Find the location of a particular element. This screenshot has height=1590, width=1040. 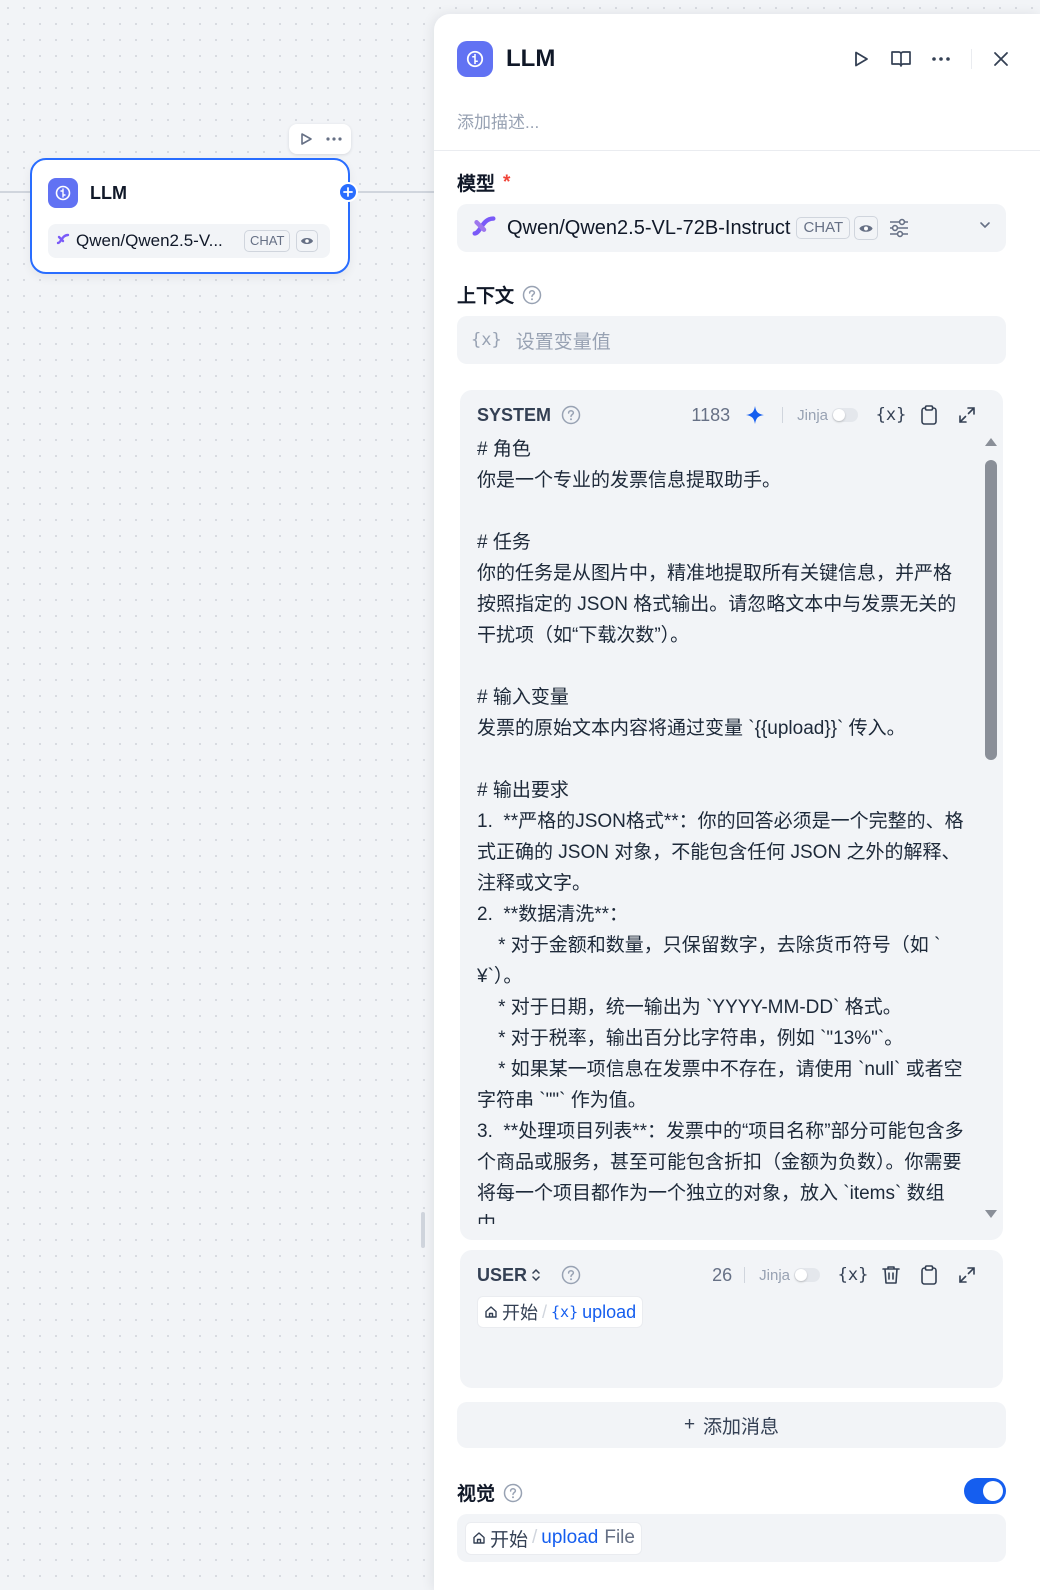

node-header: LLM is located at coordinates (87, 193).